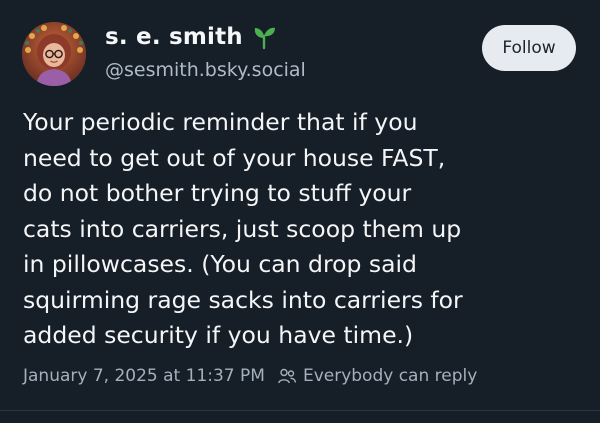  Describe the element at coordinates (54, 54) in the screenshot. I see `avatar` at that location.